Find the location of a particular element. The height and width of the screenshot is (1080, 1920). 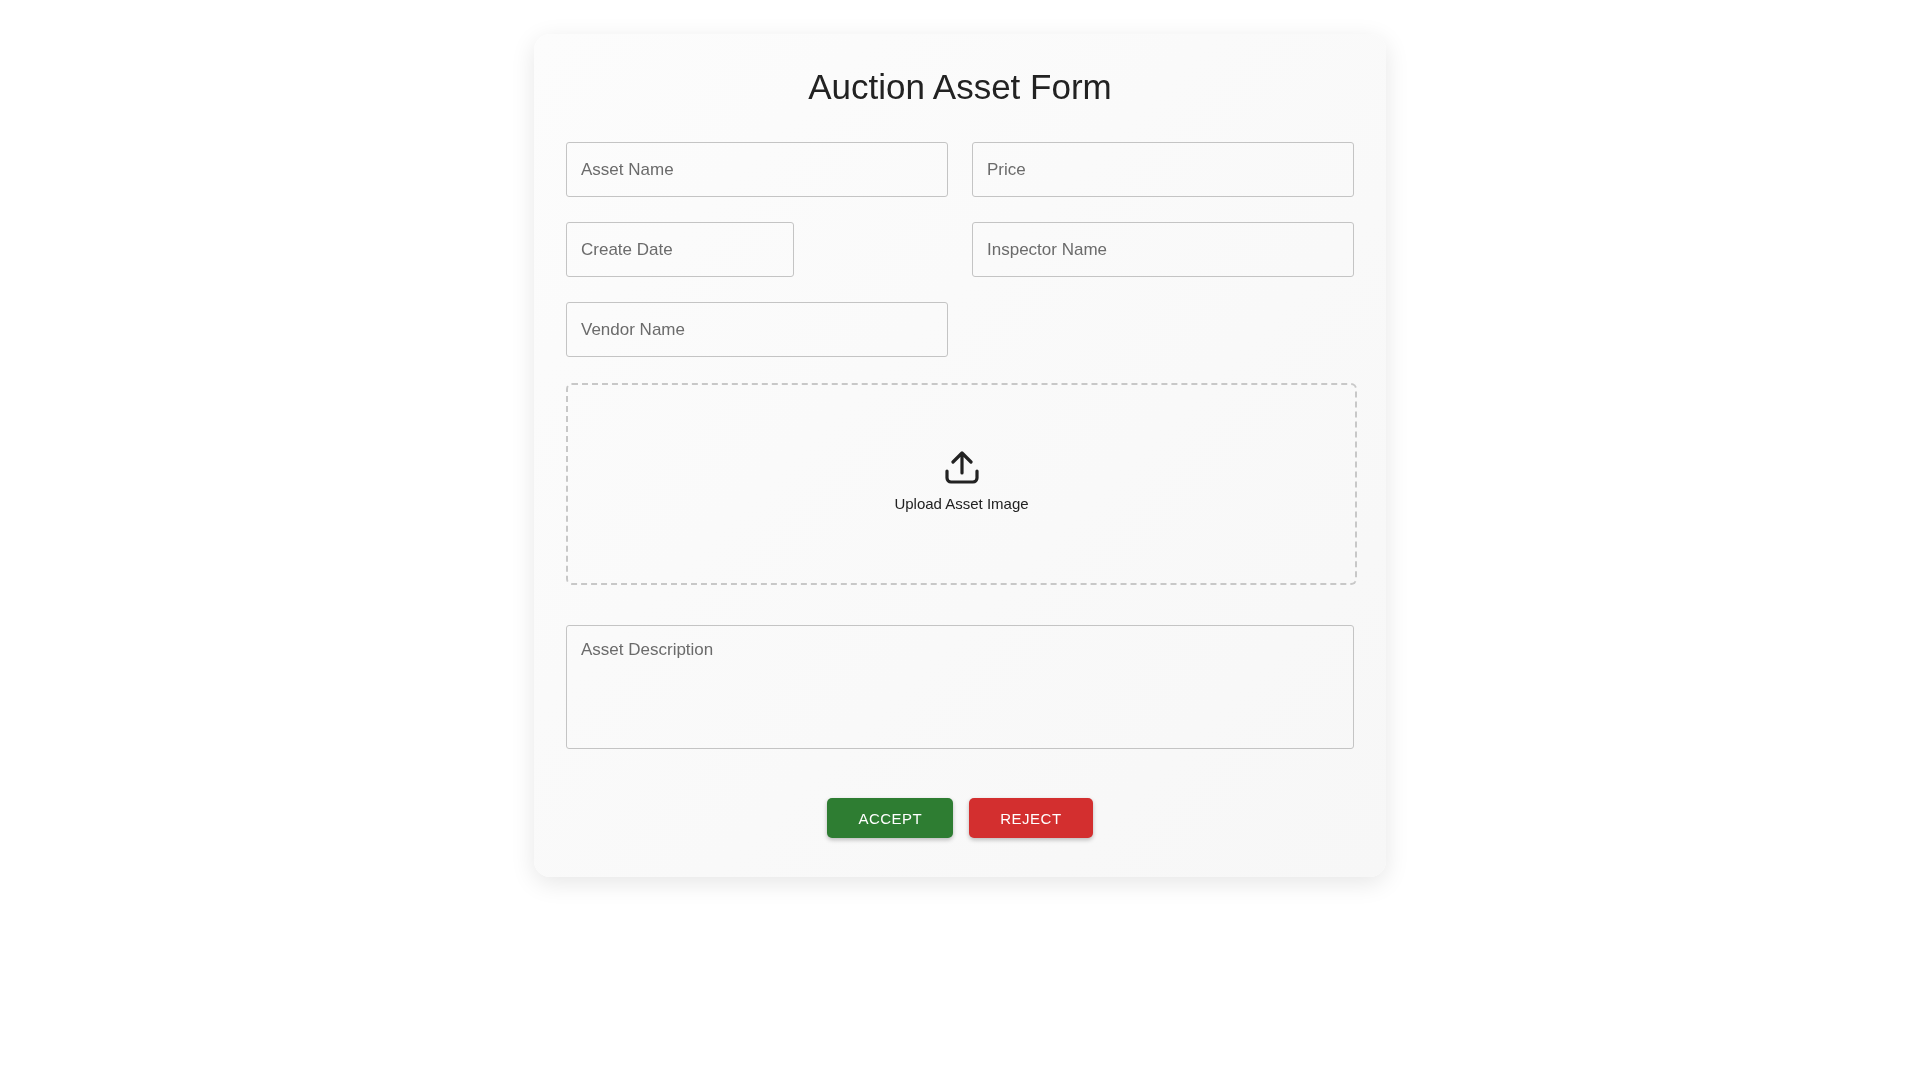

upload-label: Upload Asset Image is located at coordinates (961, 503).